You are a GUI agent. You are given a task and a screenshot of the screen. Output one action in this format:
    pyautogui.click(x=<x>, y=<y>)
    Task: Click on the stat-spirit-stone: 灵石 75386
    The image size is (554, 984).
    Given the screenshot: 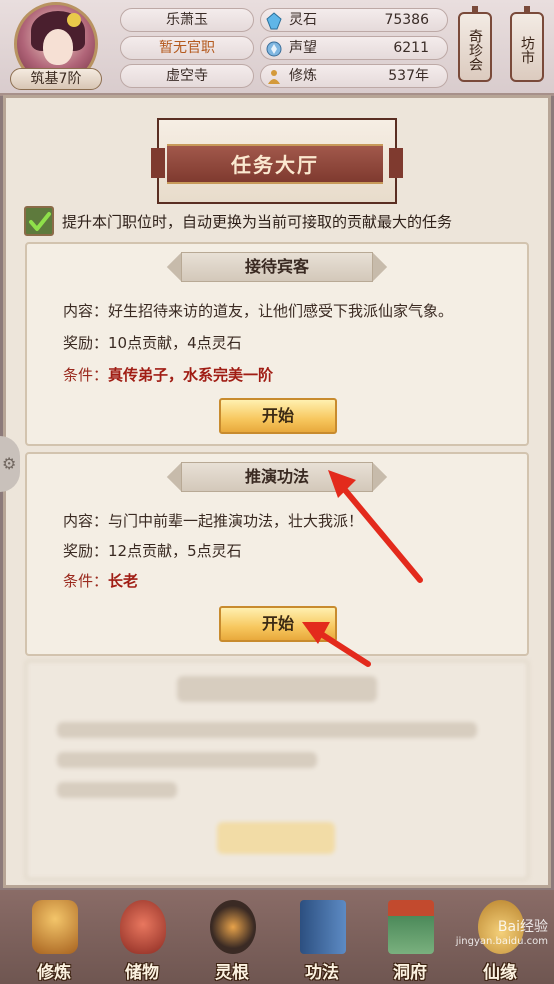 What is the action you would take?
    pyautogui.click(x=354, y=20)
    